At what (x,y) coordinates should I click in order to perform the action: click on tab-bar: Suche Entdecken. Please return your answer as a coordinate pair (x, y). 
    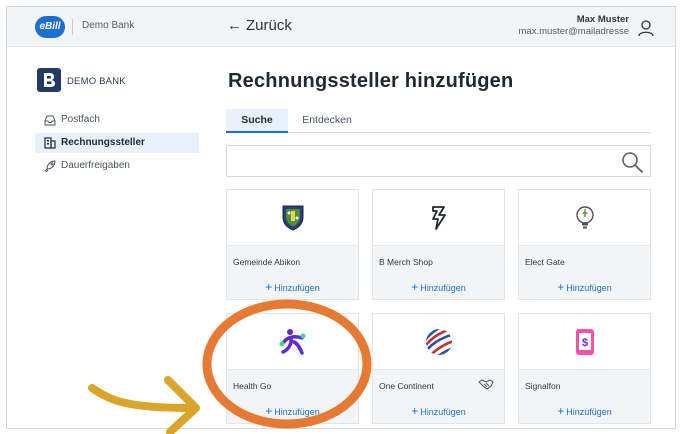
    Looking at the image, I should click on (438, 121).